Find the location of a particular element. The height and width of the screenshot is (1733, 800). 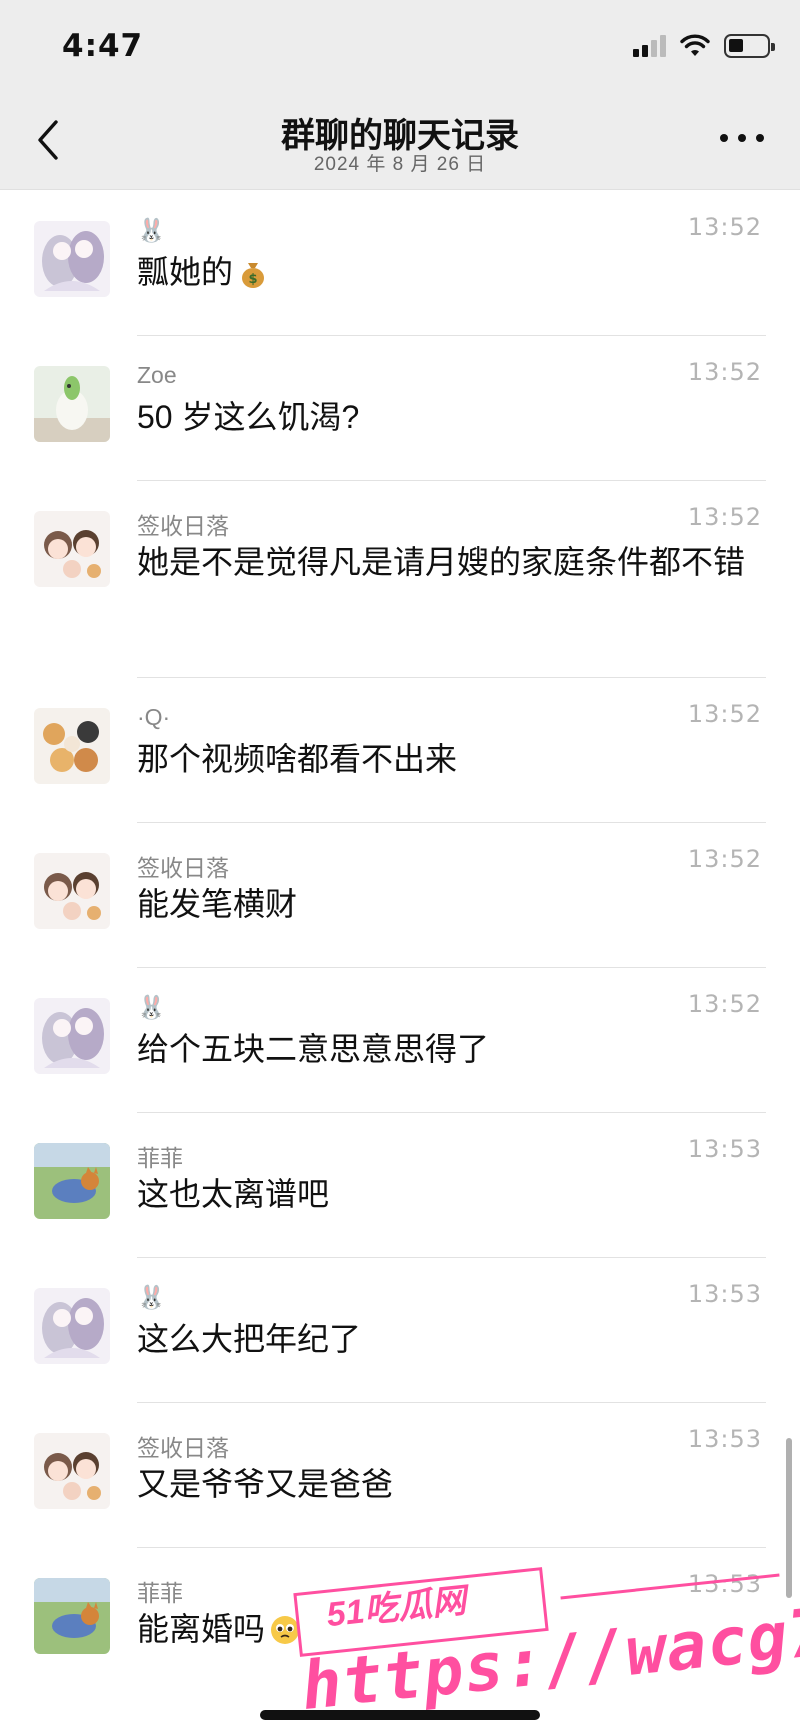

signal-icon is located at coordinates (649, 46).